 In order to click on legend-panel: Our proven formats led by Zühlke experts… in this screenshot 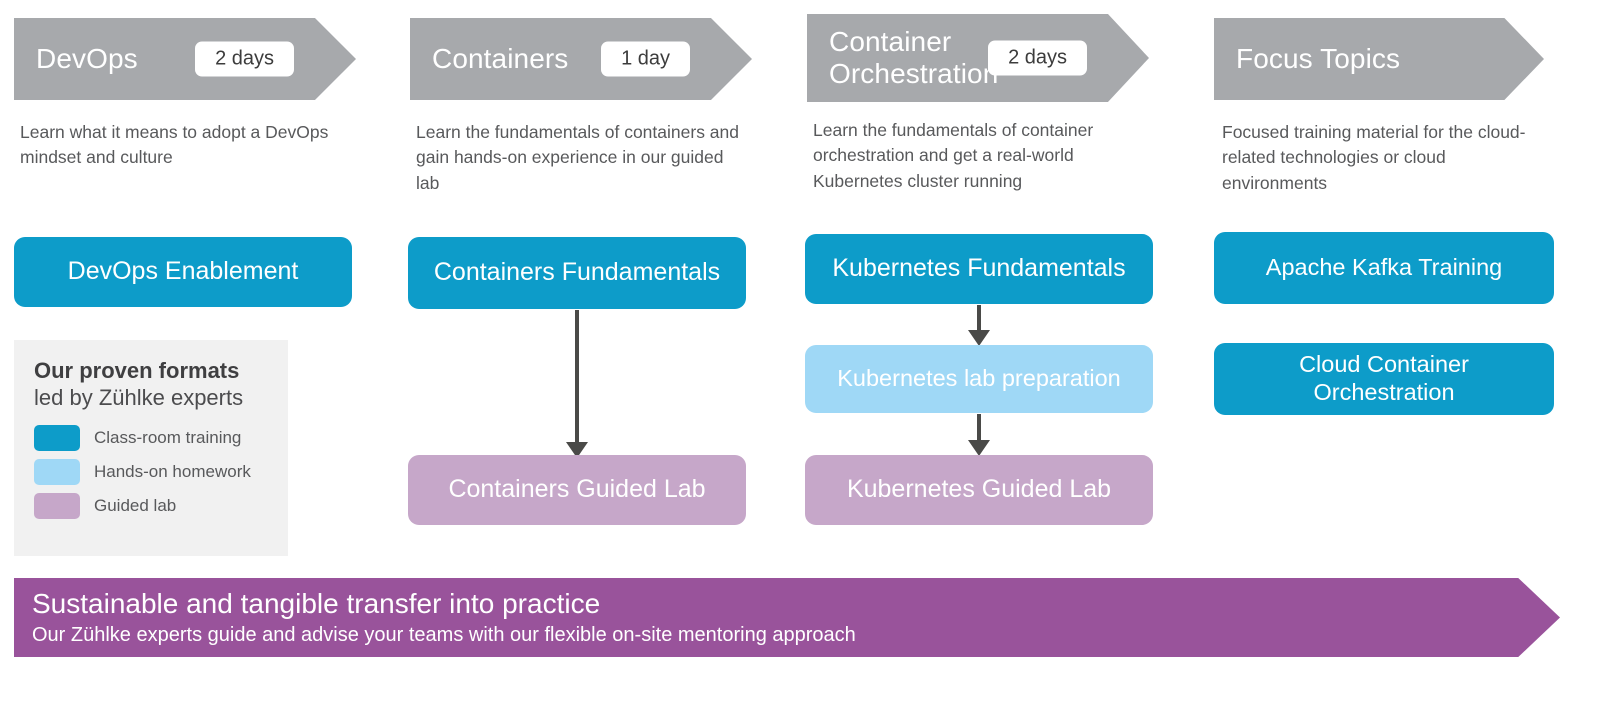, I will do `click(151, 448)`.